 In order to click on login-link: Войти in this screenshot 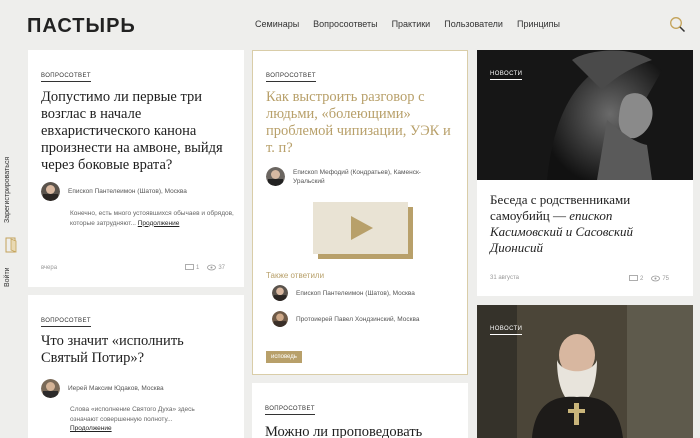, I will do `click(11, 277)`.